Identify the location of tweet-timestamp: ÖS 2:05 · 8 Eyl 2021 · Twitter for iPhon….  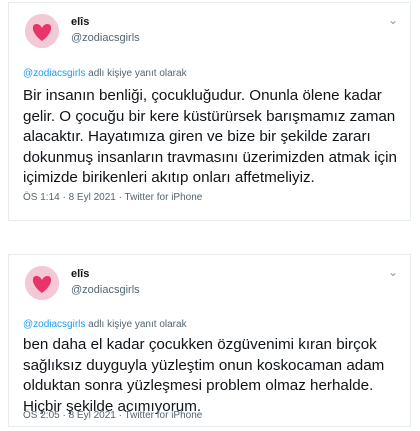
(112, 415).